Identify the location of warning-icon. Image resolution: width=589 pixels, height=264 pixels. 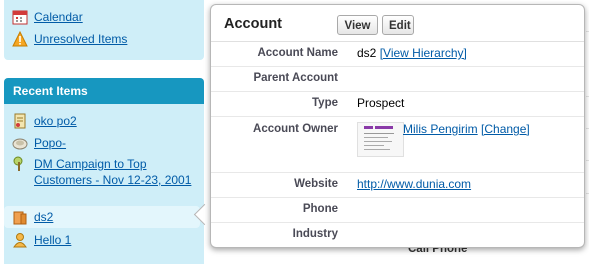
(20, 38).